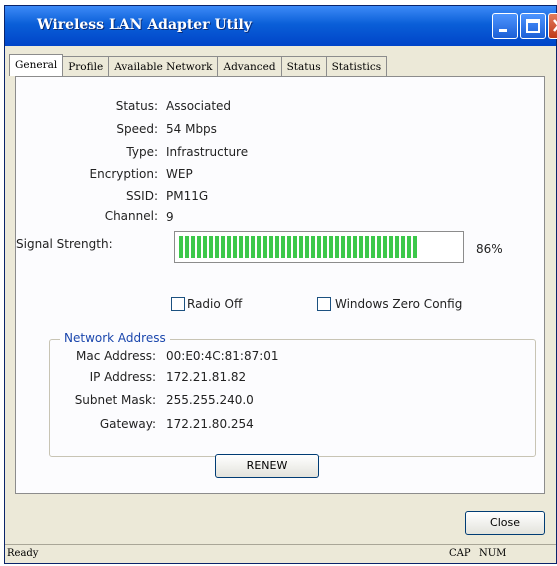  I want to click on maximize-button, so click(533, 26).